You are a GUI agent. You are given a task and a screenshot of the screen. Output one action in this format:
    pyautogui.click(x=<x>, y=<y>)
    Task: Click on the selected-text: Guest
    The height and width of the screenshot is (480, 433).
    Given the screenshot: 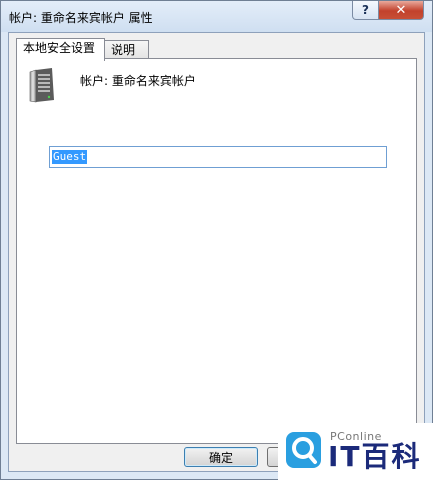 What is the action you would take?
    pyautogui.click(x=70, y=157)
    